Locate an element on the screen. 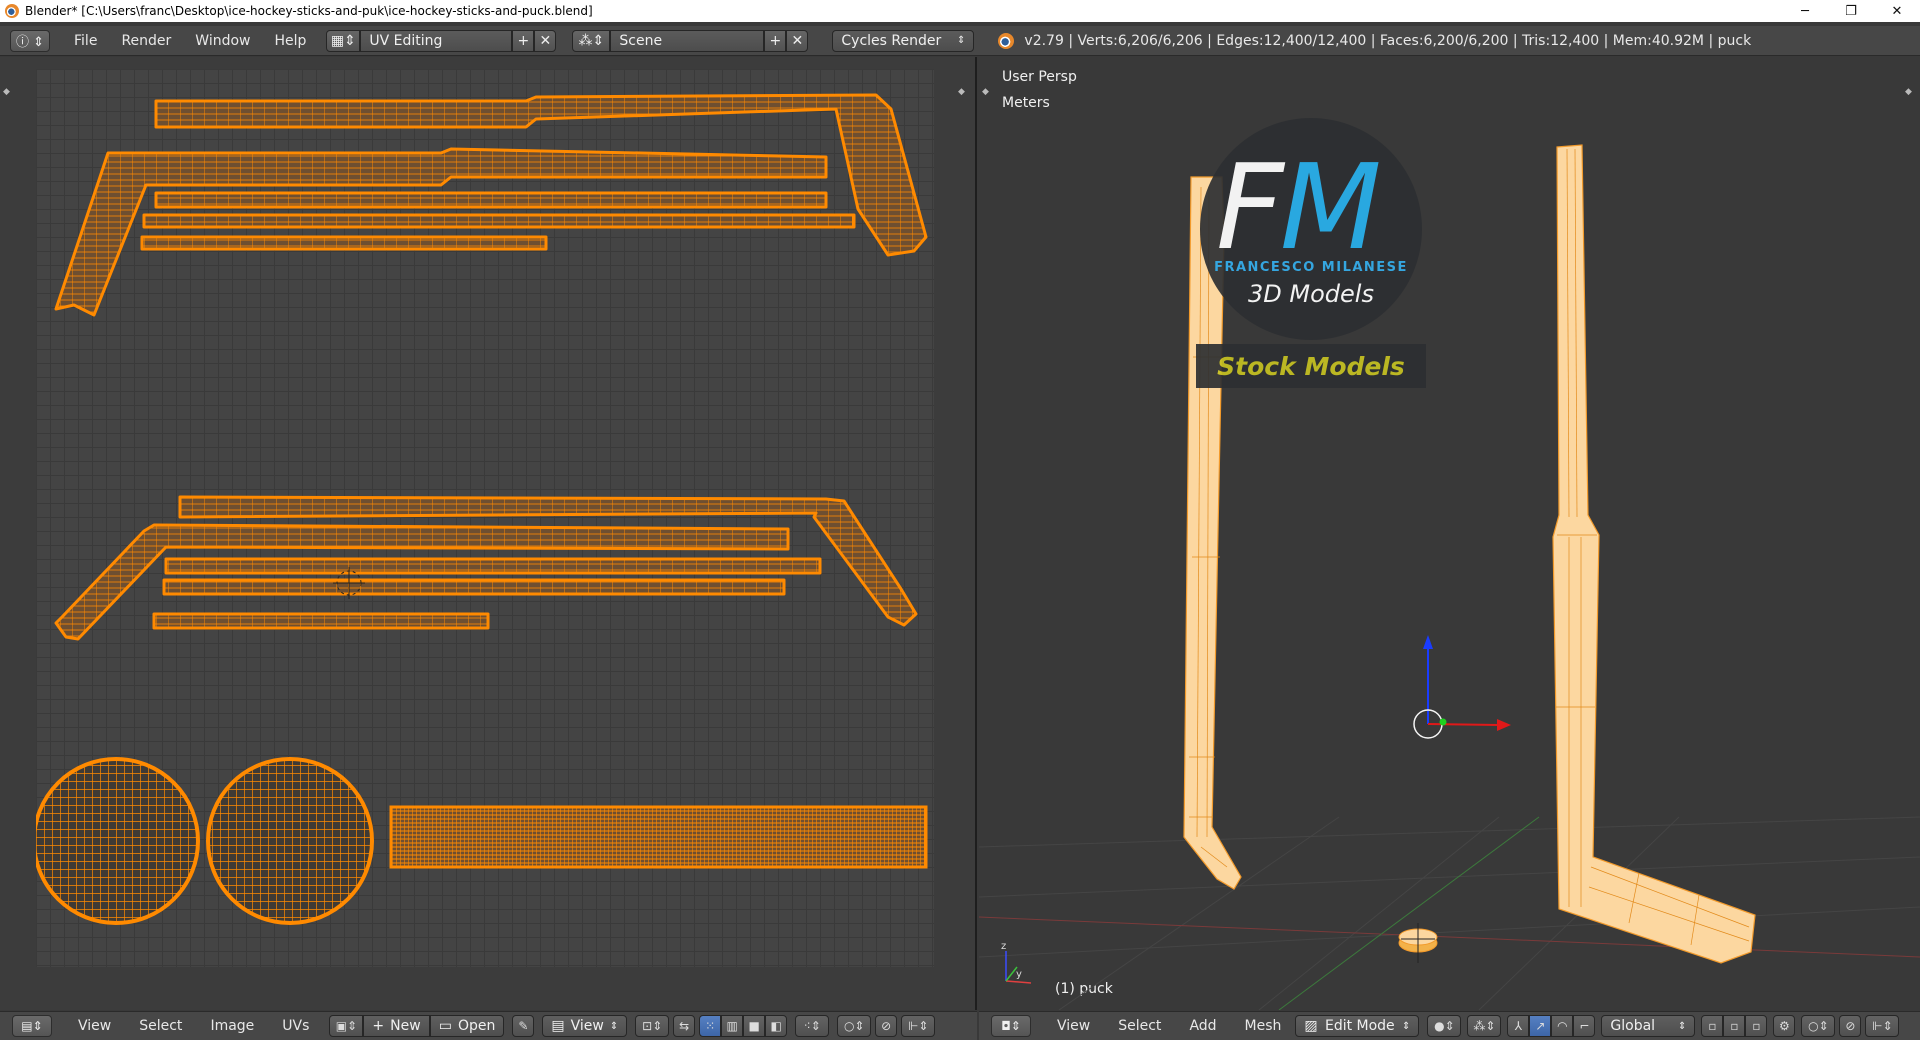 The width and height of the screenshot is (1920, 1040). layout-grid-icon: ▦⇕ is located at coordinates (343, 40).